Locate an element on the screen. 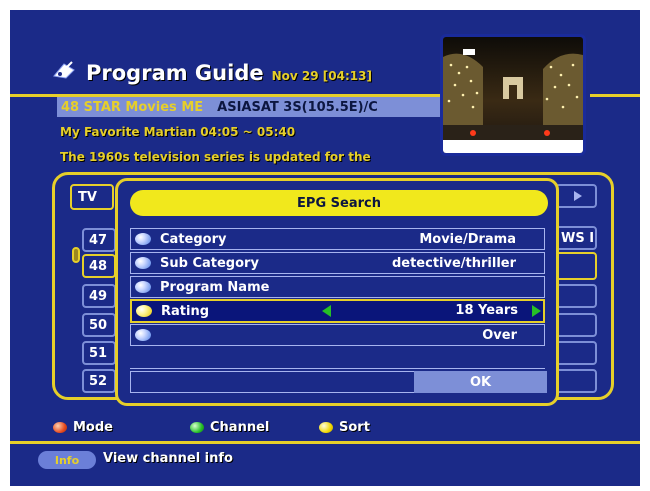 Image resolution: width=650 pixels, height=491 pixels. program-name-label: Program Name is located at coordinates (215, 287).